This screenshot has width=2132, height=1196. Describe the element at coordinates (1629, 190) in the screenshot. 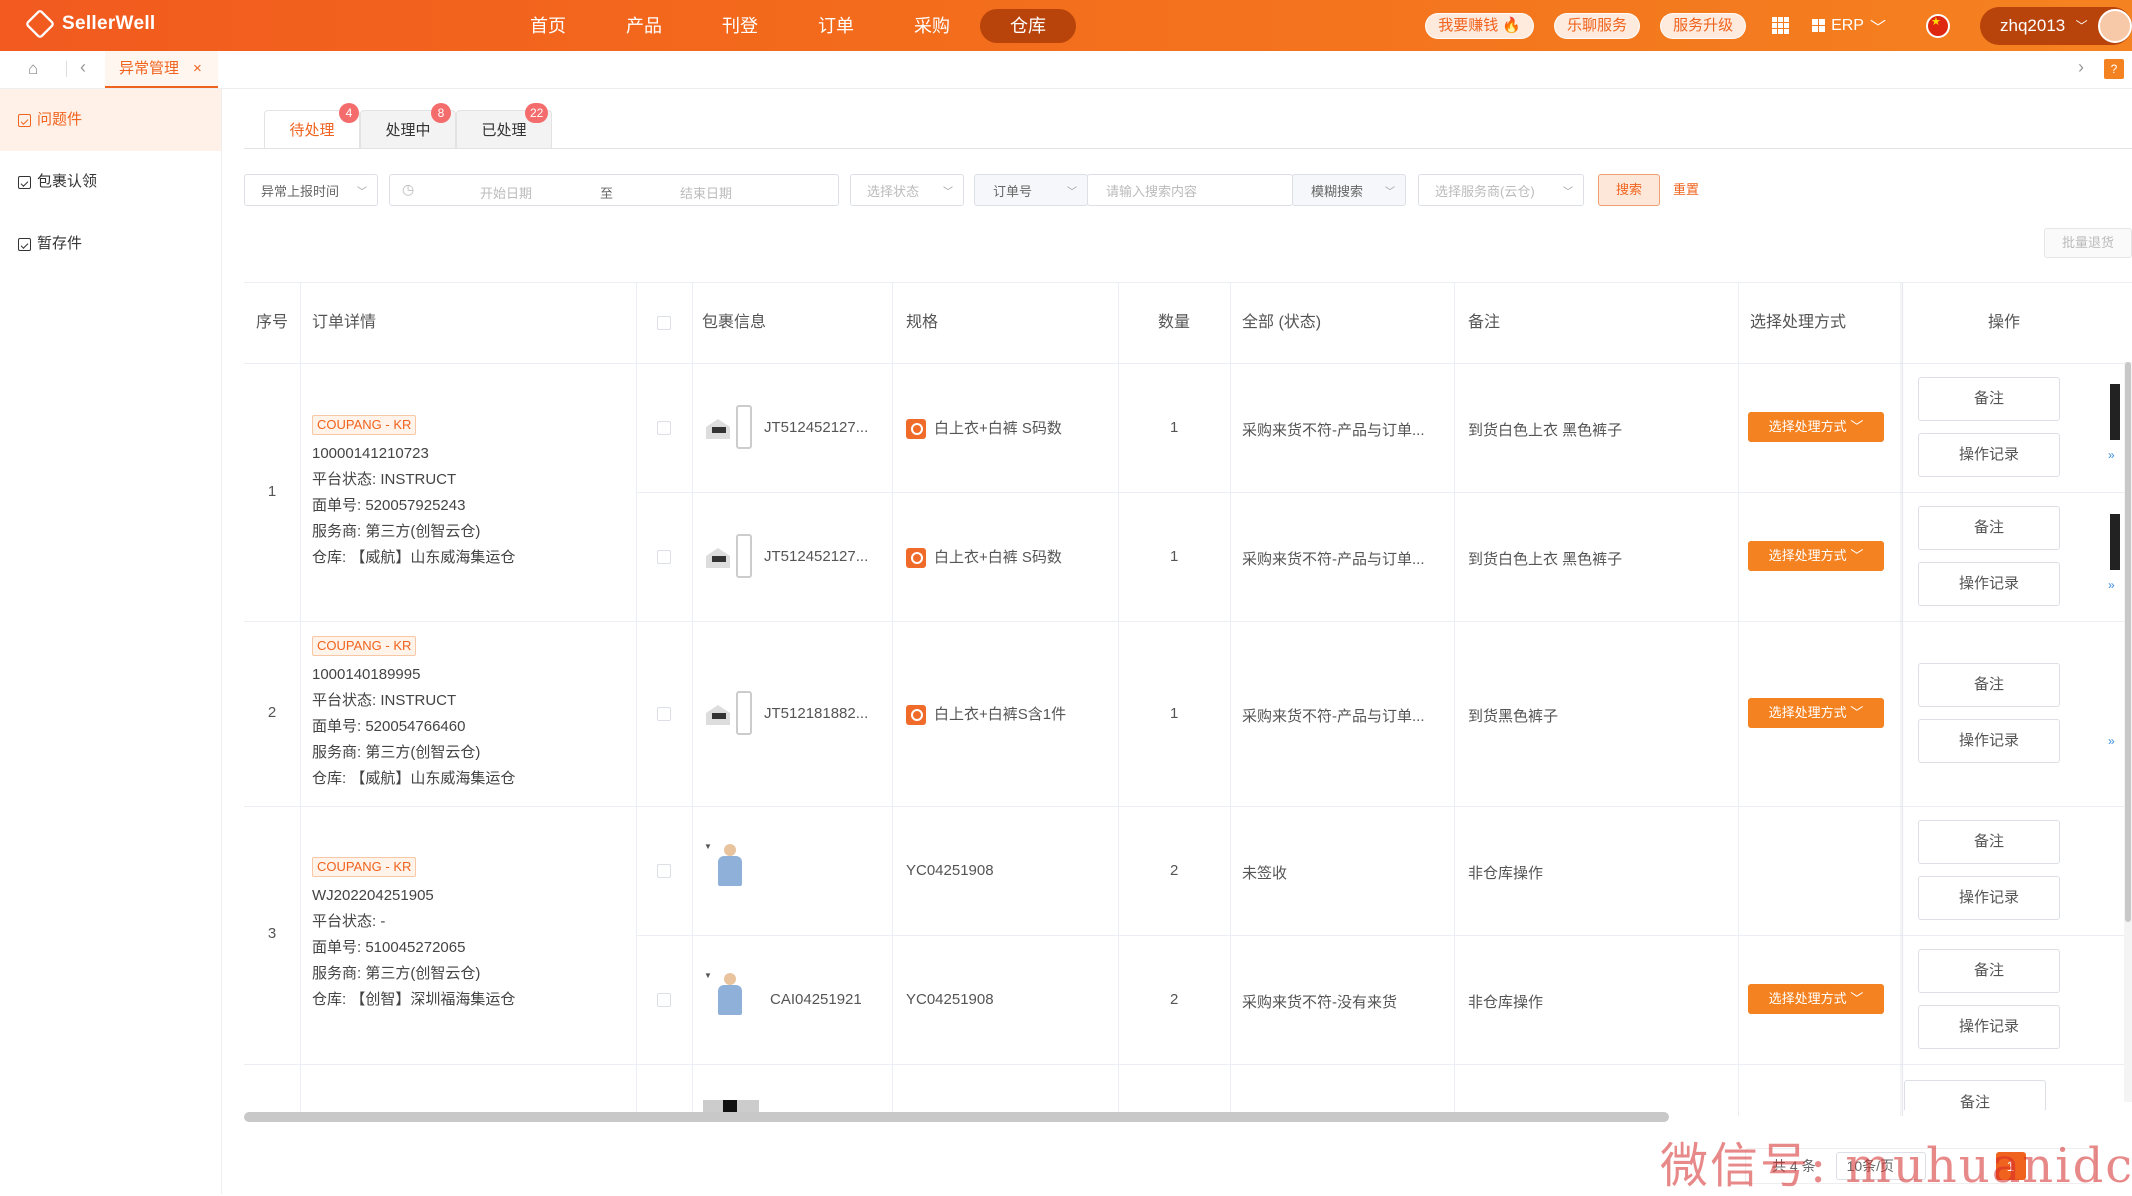

I see `search-button: 搜索` at that location.